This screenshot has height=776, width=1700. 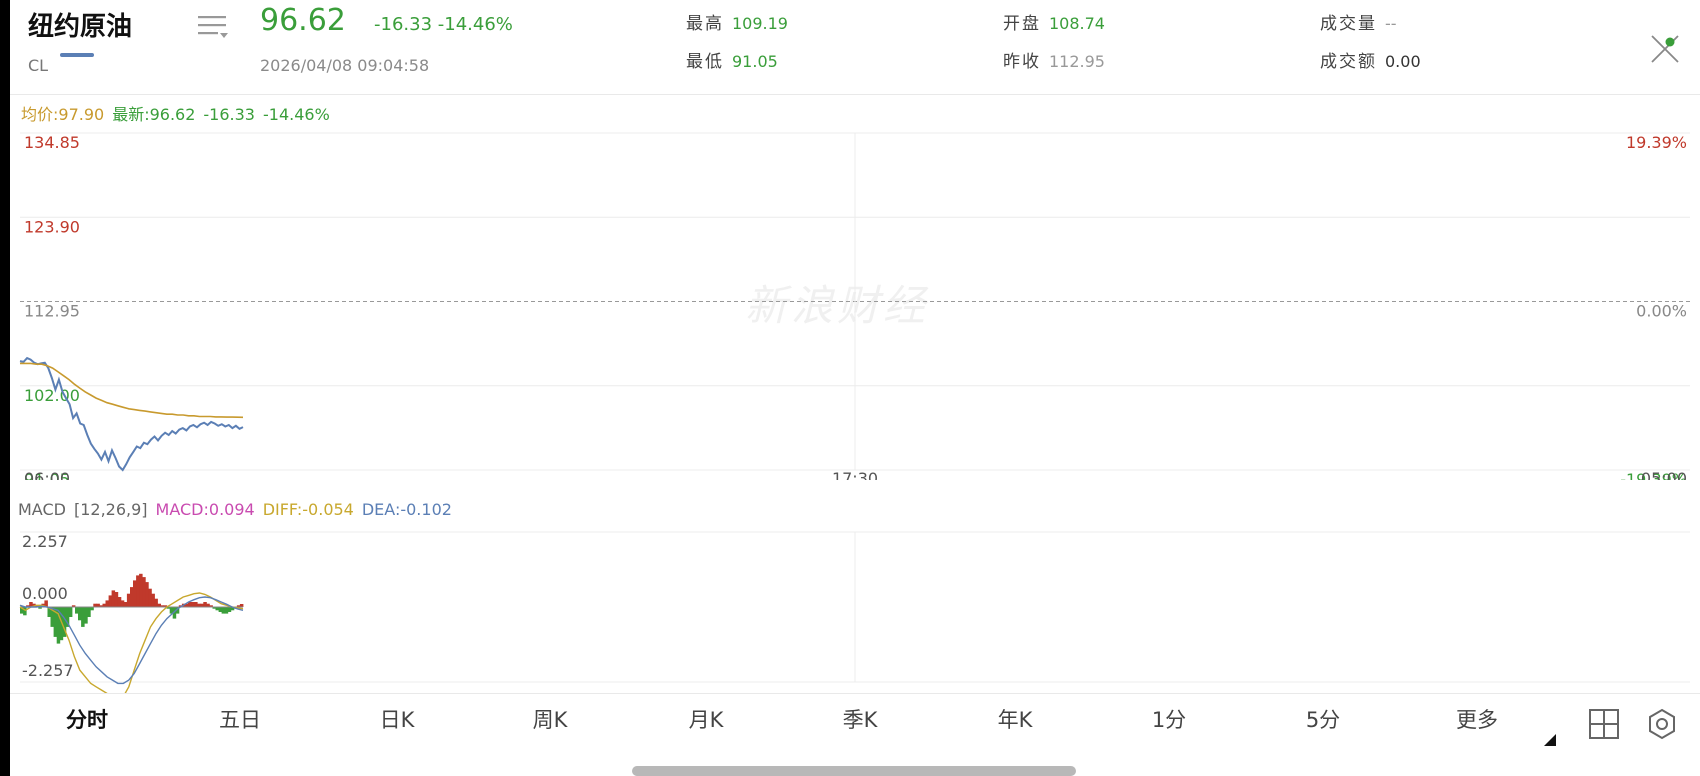 What do you see at coordinates (397, 719) in the screenshot?
I see `tab-2: 日K` at bounding box center [397, 719].